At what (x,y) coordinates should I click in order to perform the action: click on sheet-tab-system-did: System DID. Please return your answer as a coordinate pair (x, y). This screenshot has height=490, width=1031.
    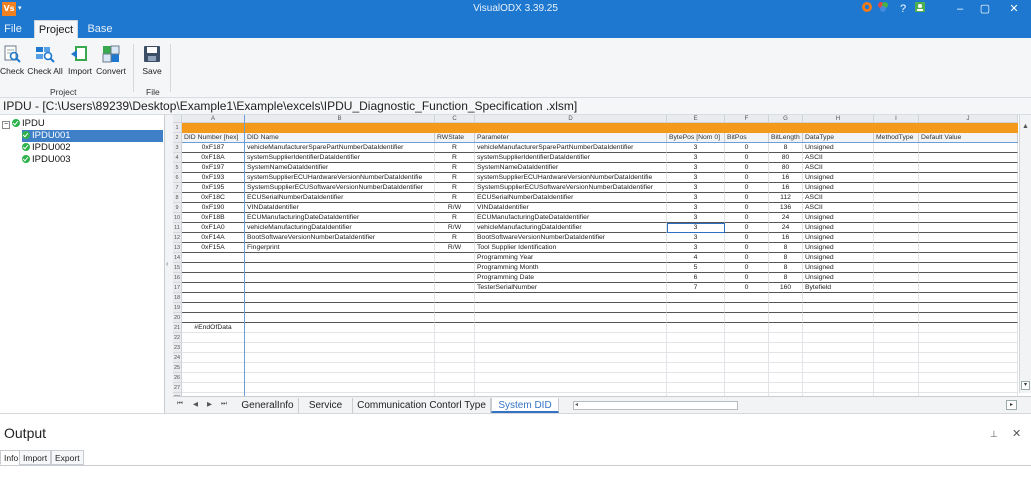
    Looking at the image, I should click on (525, 405).